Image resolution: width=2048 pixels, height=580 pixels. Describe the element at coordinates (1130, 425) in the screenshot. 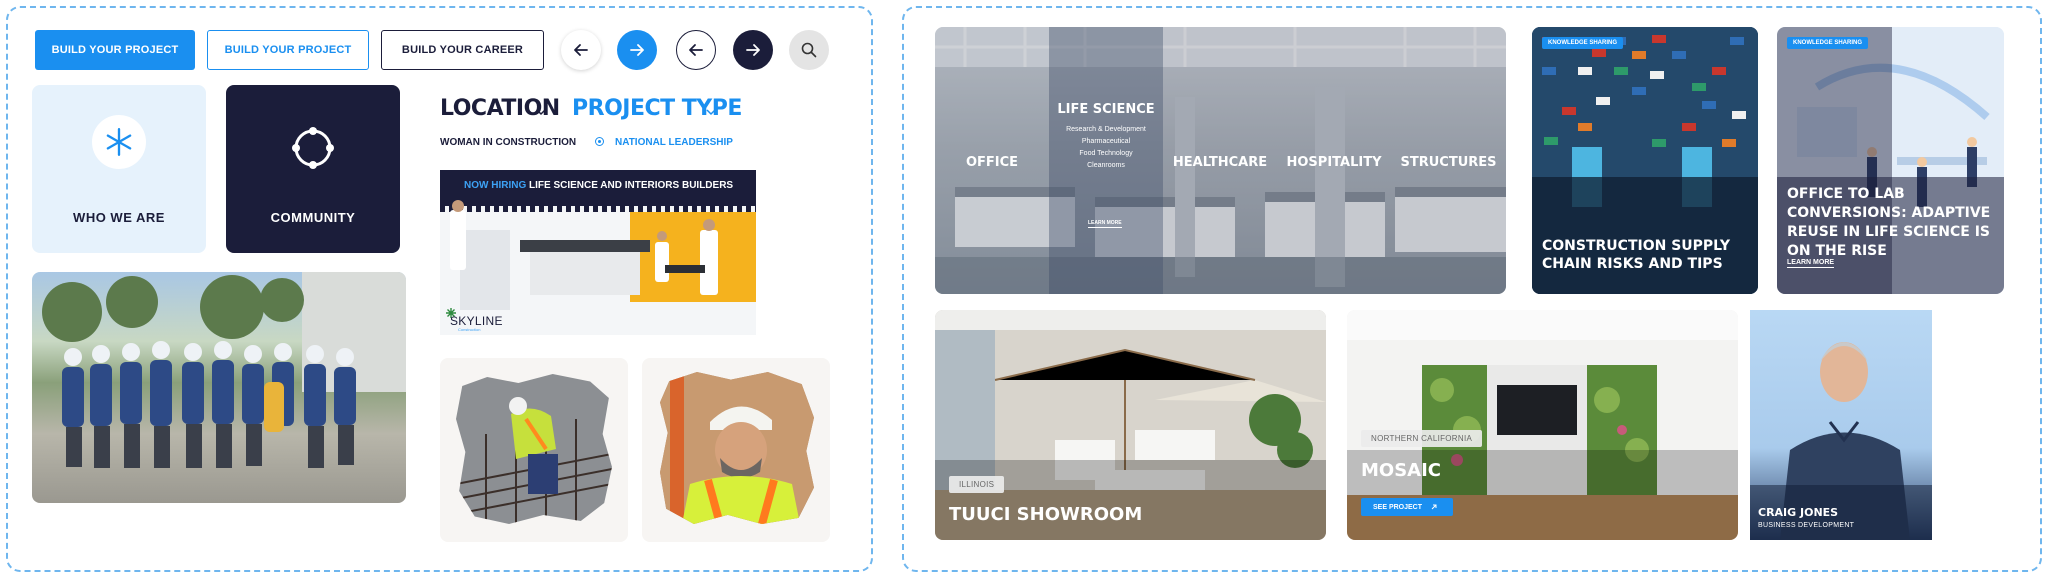

I see `tuuci-showroom-card: ILLINOIS TUUCI SHOWROOM` at that location.